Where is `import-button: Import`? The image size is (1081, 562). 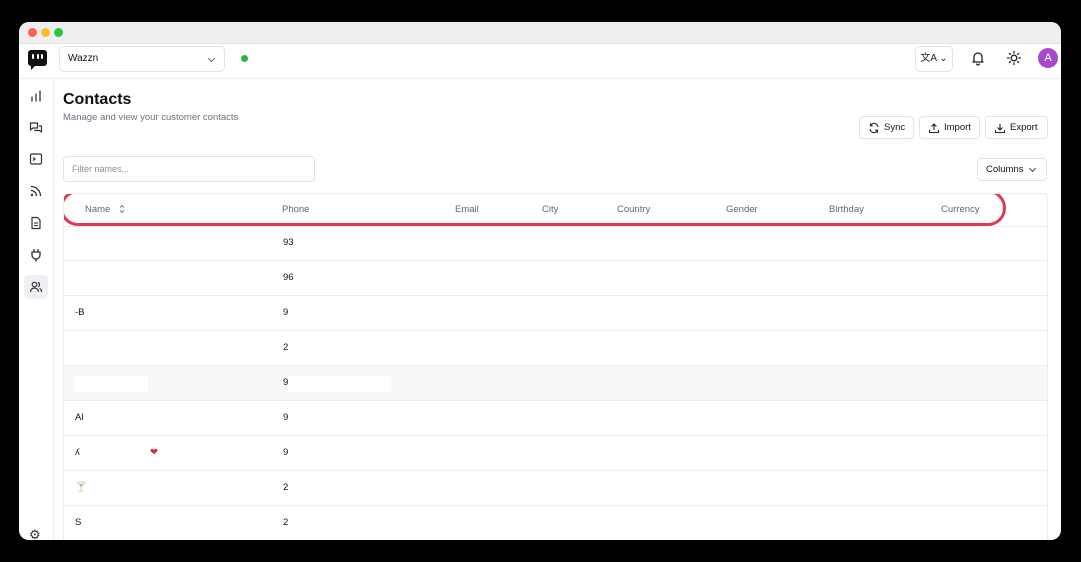
import-button: Import is located at coordinates (949, 127).